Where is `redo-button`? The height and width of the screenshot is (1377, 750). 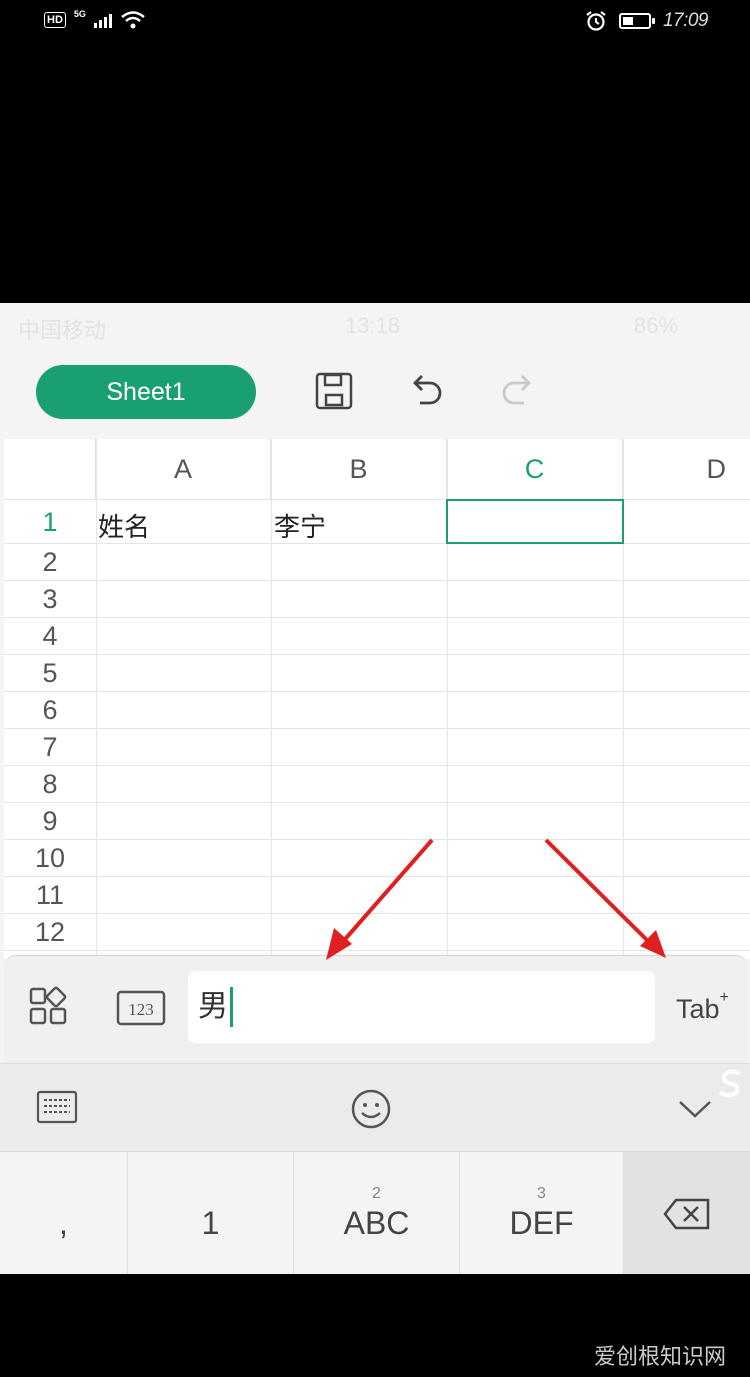 redo-button is located at coordinates (518, 391).